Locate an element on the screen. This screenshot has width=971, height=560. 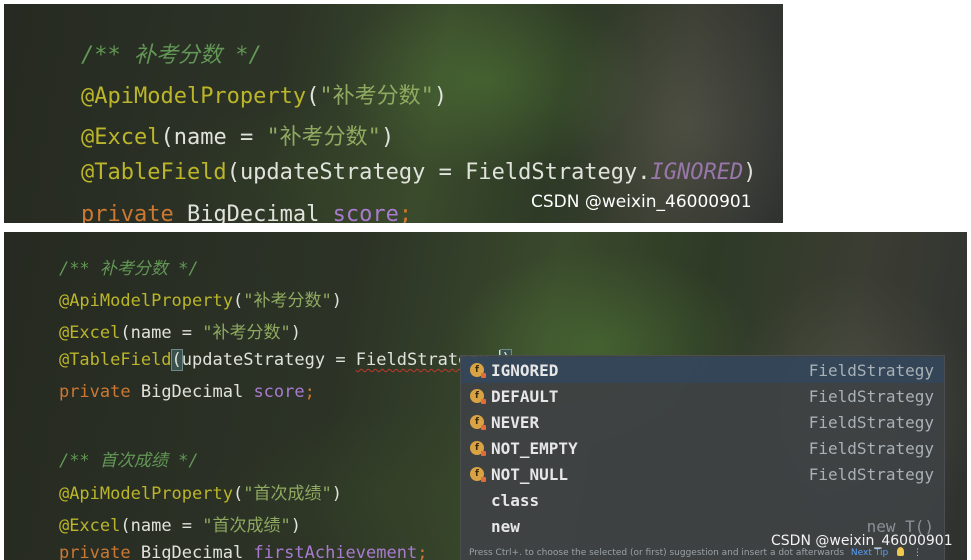
code-line-field-declaration: private BigDecimal firstAchievement; is located at coordinates (223, 541).